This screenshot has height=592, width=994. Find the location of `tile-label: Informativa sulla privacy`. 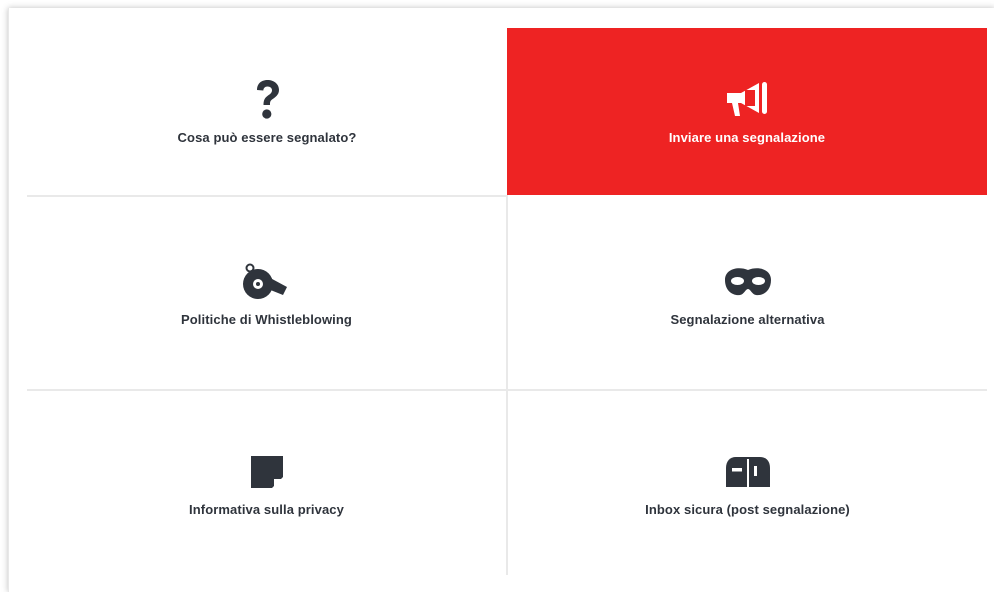

tile-label: Informativa sulla privacy is located at coordinates (266, 509).